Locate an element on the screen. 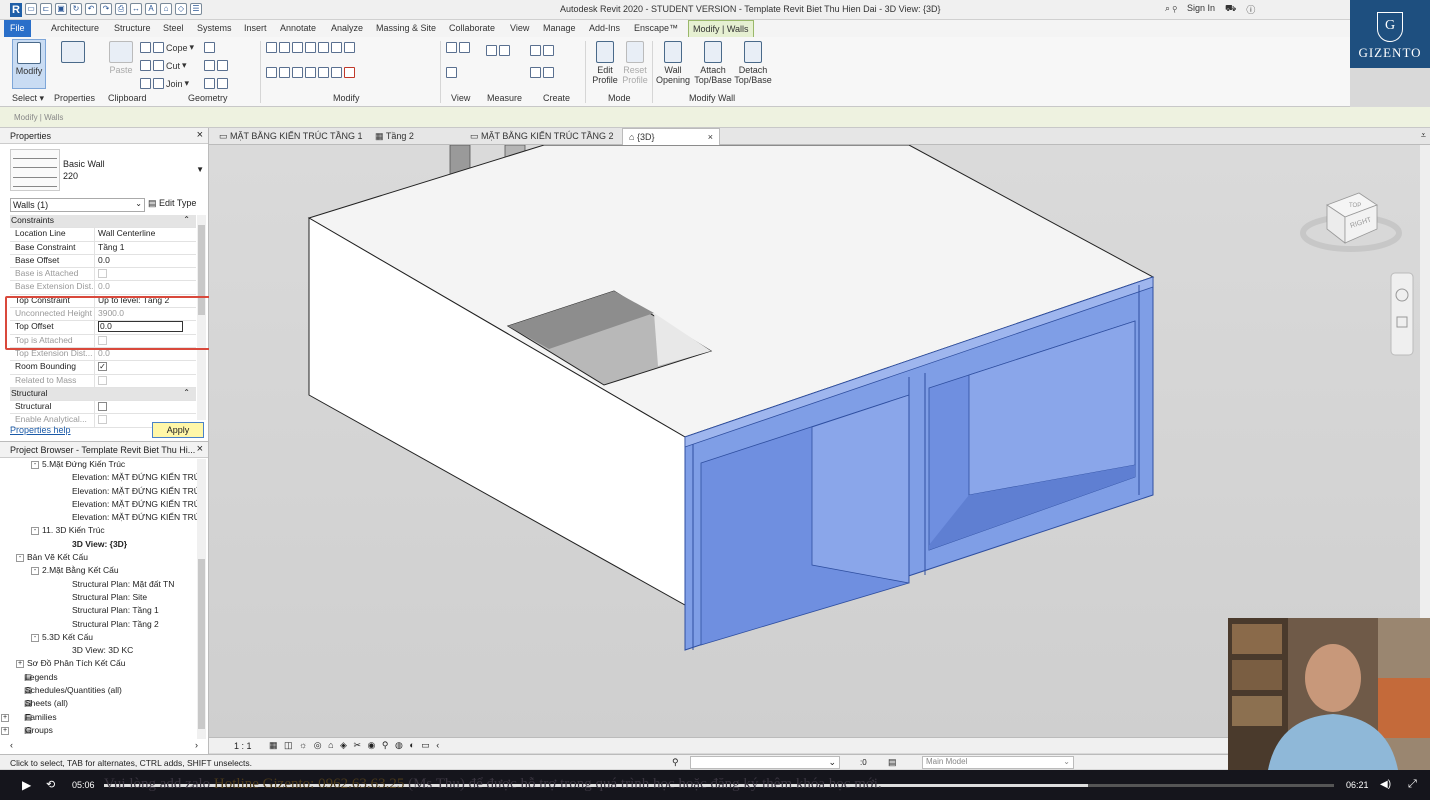 The image size is (1430, 800). properties-section-header: Structural ⌃ is located at coordinates (103, 394).